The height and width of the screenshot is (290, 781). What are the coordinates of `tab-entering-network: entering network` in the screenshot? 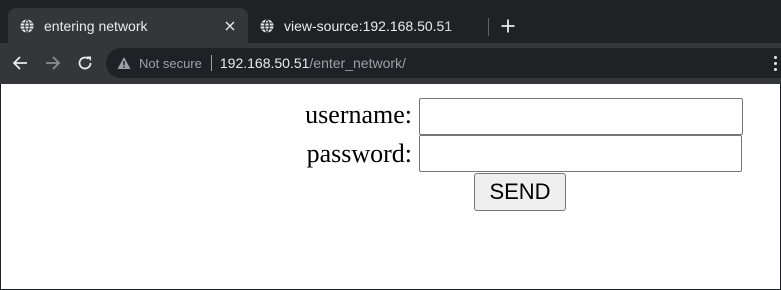 It's located at (128, 25).